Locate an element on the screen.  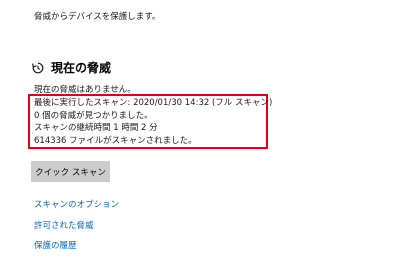
threats-found-line: 0 個の脅威が見つかりました。 is located at coordinates (93, 115).